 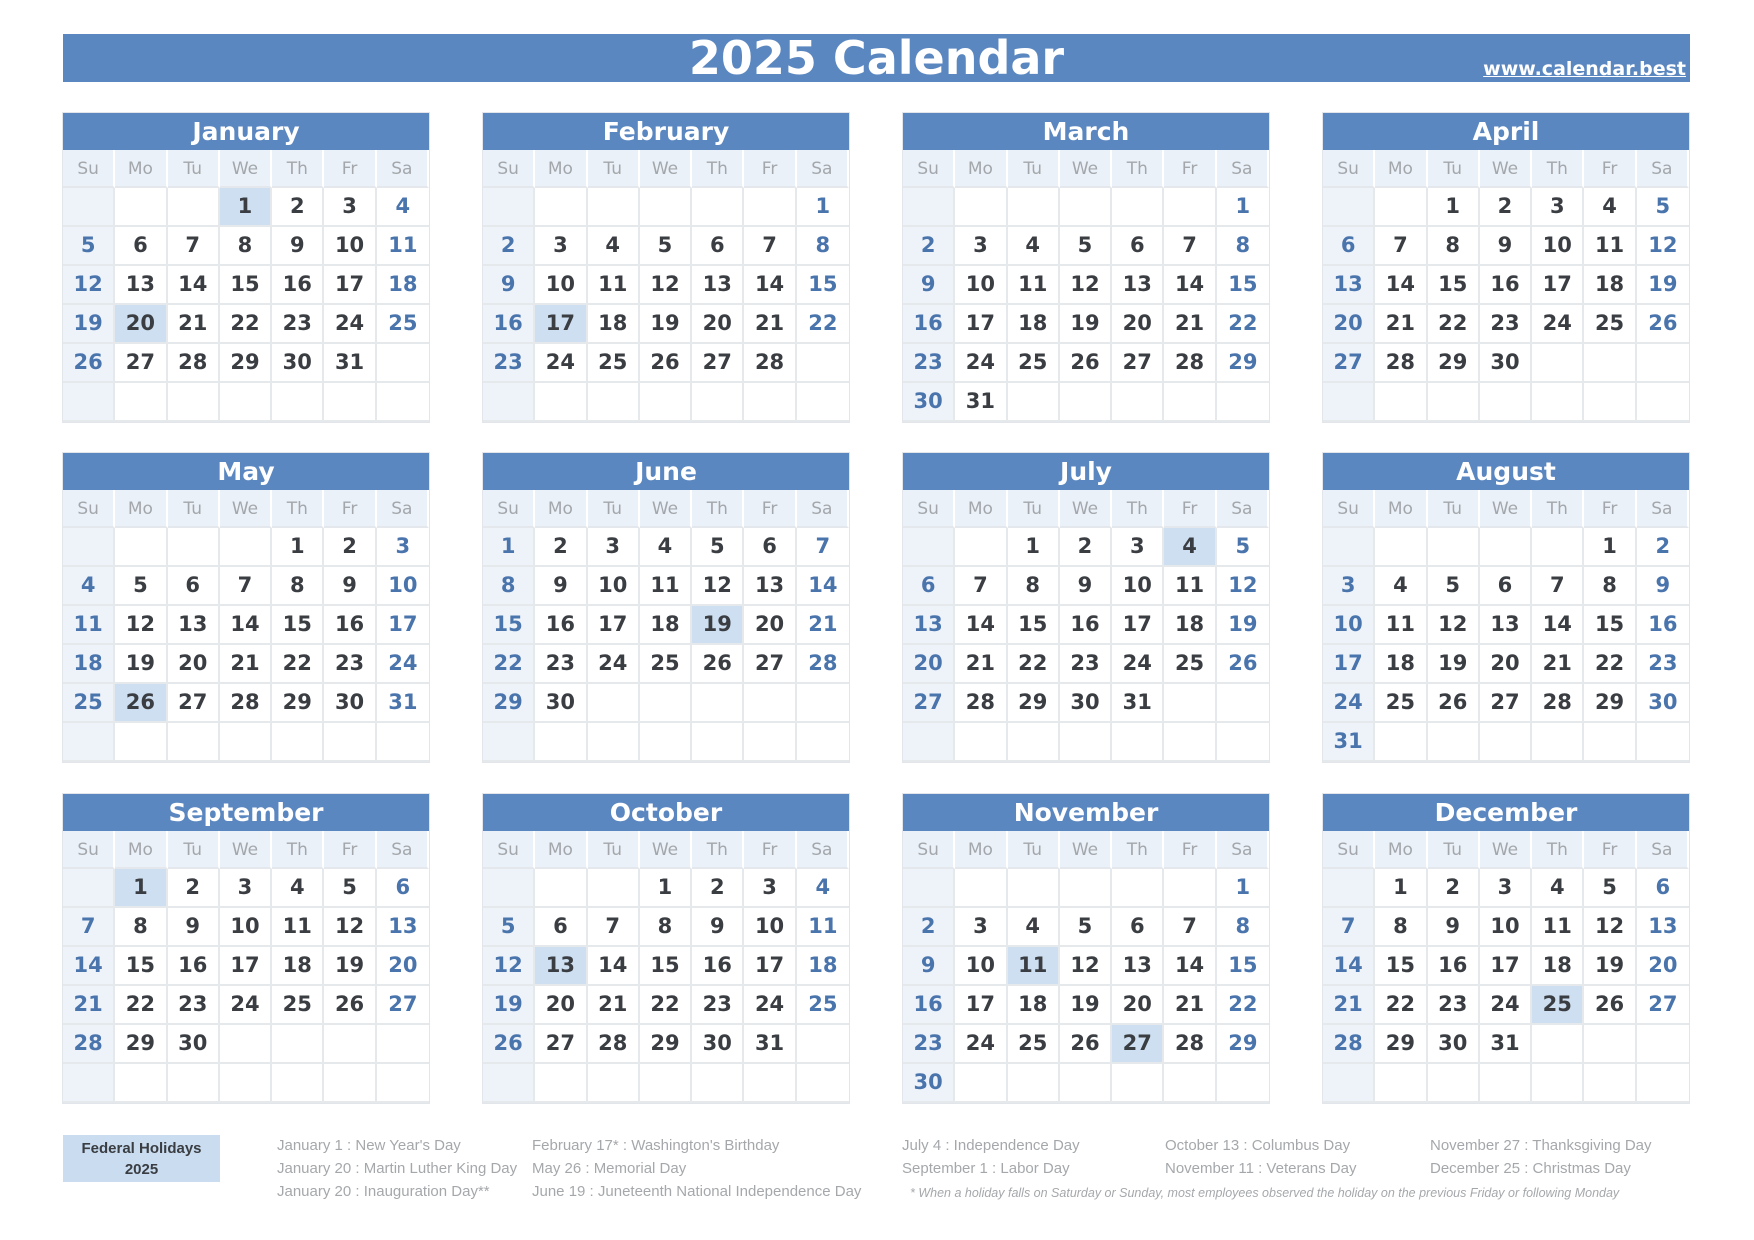 What do you see at coordinates (876, 58) in the screenshot?
I see `title-bar: 2025 Calendar www.calendar.best` at bounding box center [876, 58].